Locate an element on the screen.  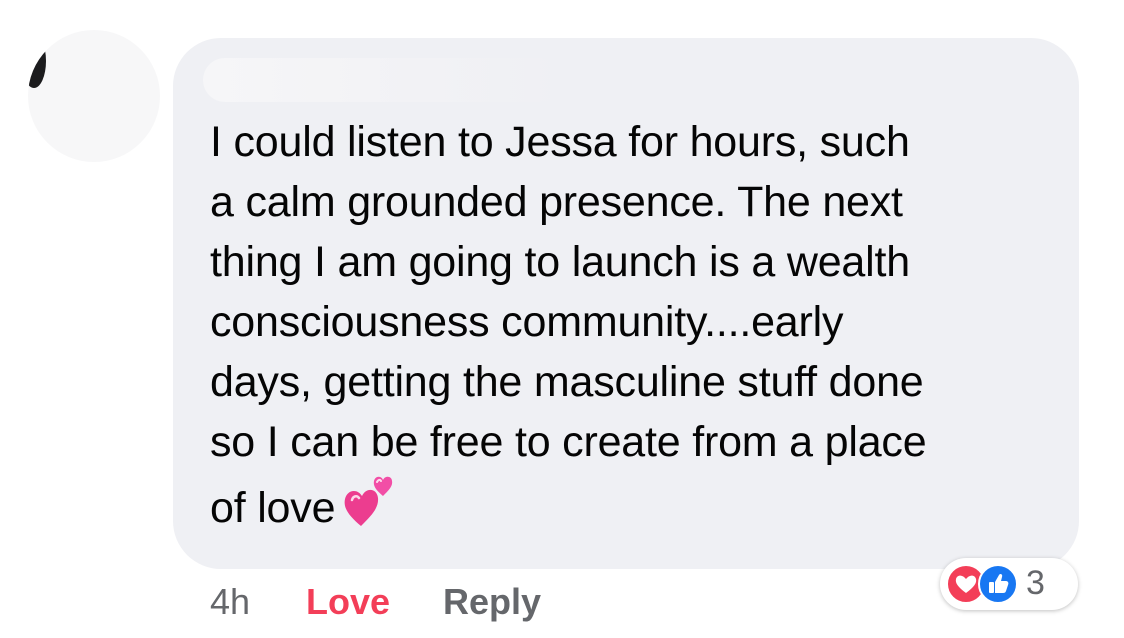
two-hearts-emoji-icon is located at coordinates (370, 508).